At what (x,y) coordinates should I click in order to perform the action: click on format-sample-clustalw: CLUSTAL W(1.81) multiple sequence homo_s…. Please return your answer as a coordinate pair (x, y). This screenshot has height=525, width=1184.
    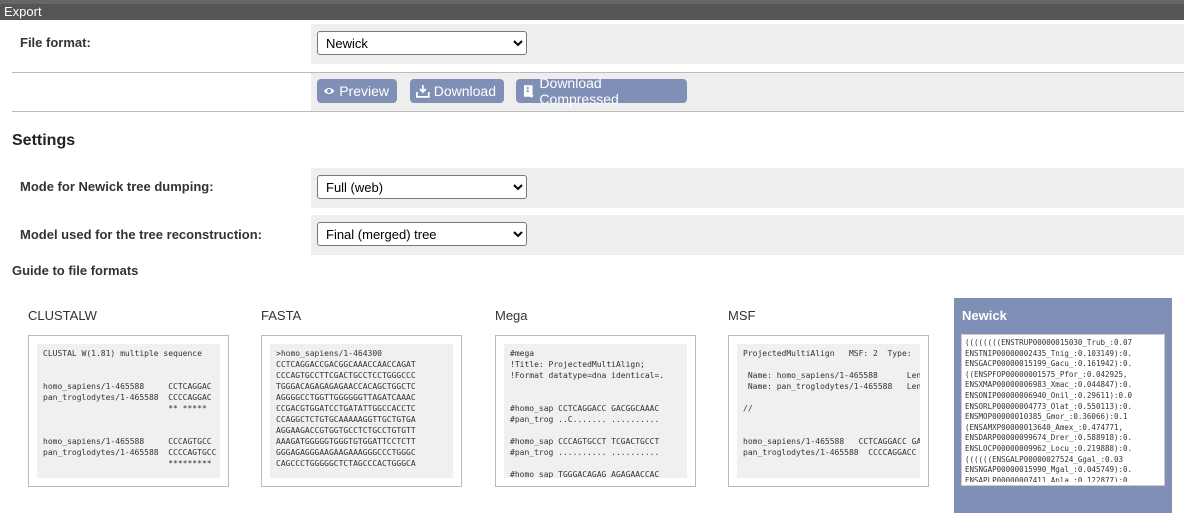
    Looking at the image, I should click on (128, 411).